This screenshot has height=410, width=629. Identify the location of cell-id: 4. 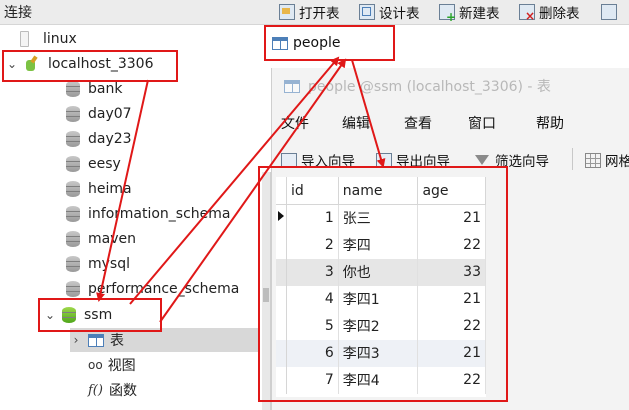
(312, 299).